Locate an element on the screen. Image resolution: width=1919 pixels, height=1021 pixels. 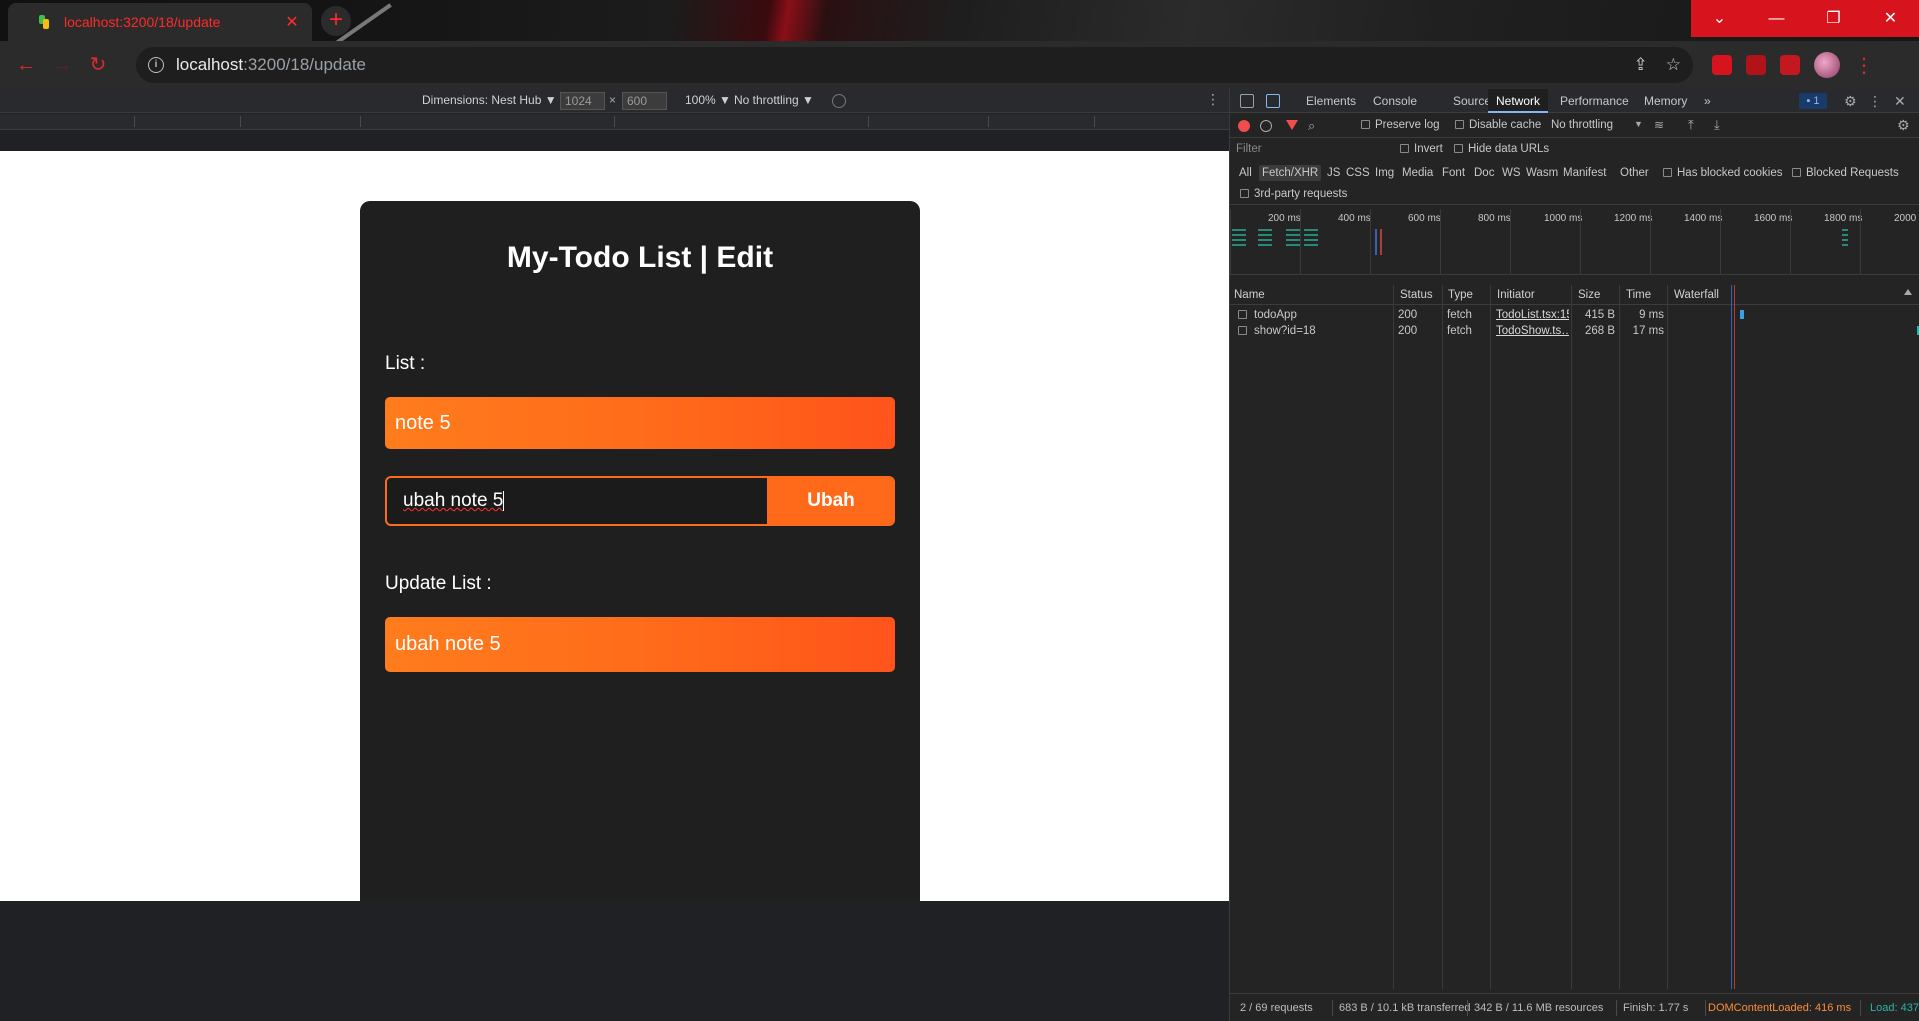
inspect-element-icon is located at coordinates (1247, 101).